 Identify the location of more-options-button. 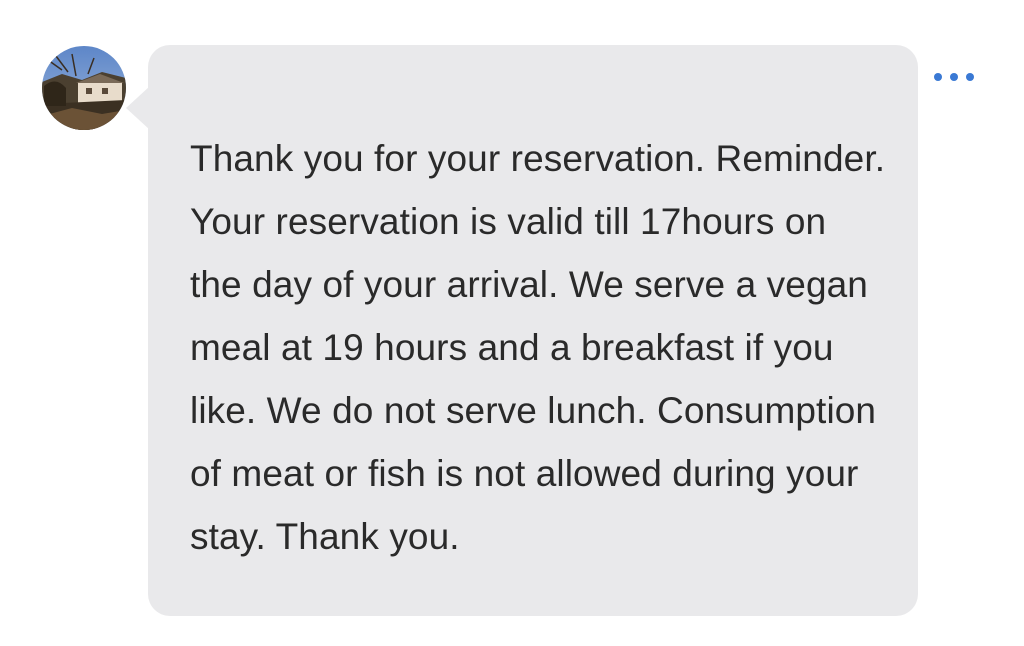
(954, 77).